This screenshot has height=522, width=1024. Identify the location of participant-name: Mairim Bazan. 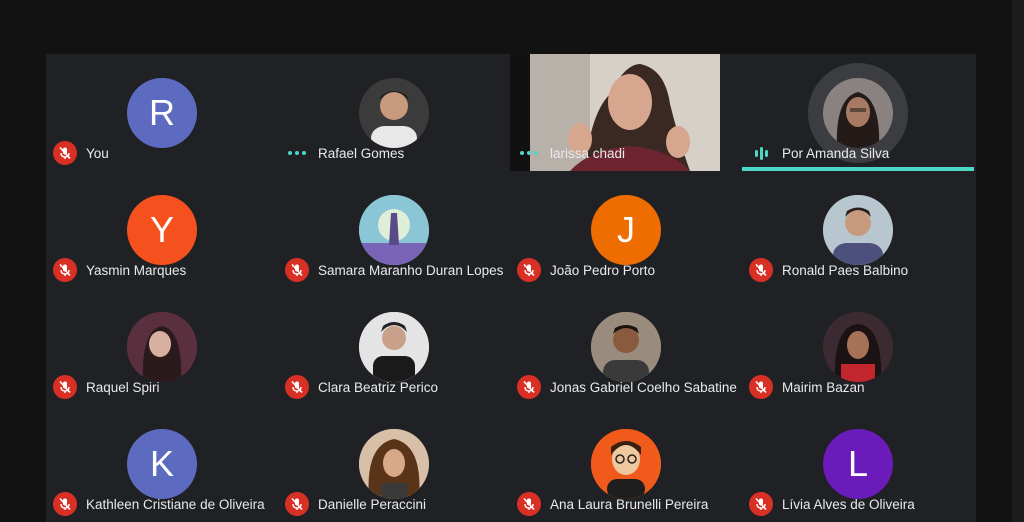
(823, 387).